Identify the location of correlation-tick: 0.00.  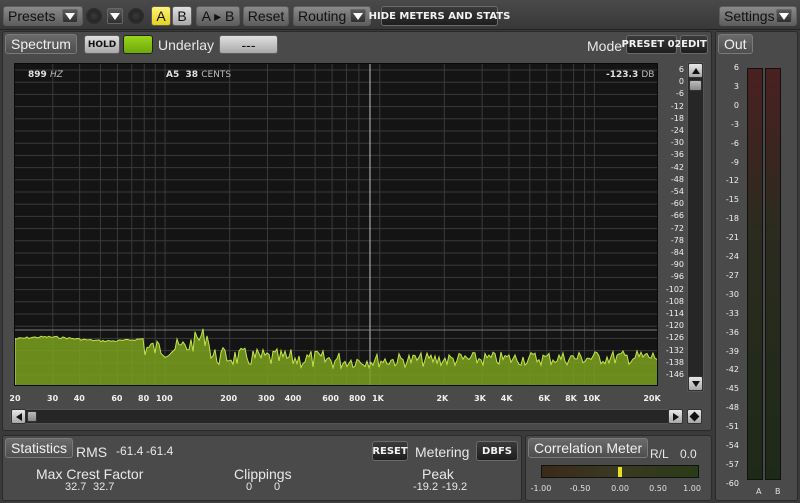
(620, 488).